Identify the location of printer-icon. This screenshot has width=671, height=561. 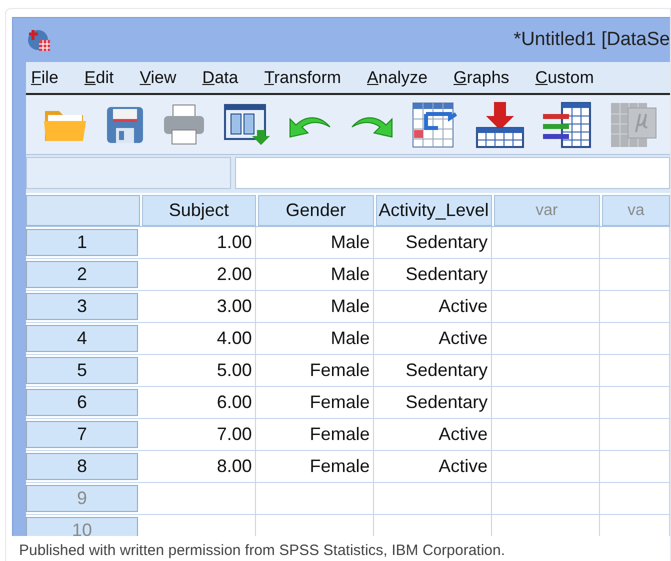
(184, 125).